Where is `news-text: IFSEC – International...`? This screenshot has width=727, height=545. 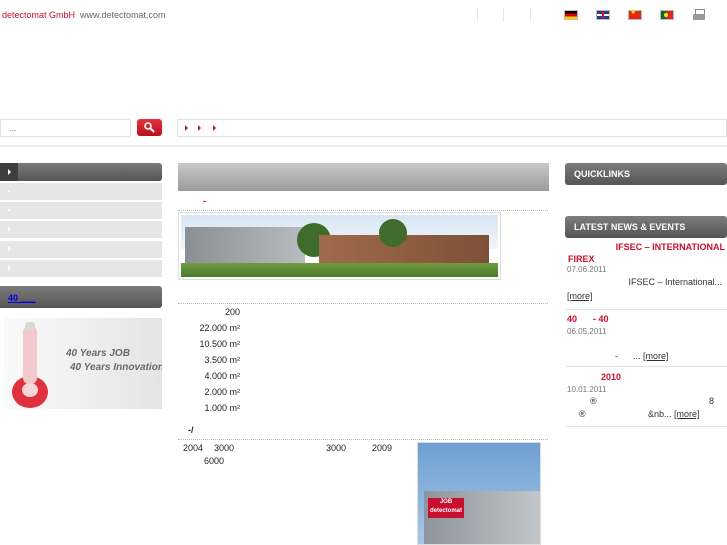
news-text: IFSEC – International... is located at coordinates (675, 282).